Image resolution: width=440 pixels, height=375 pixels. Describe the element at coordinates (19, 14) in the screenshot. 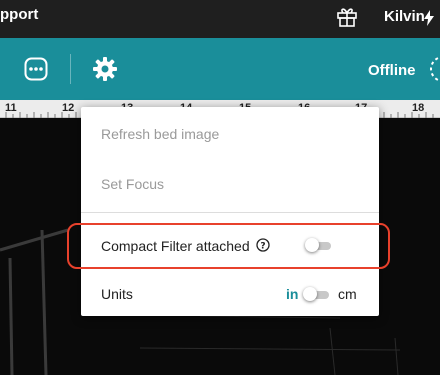

I see `support-link: pport` at that location.